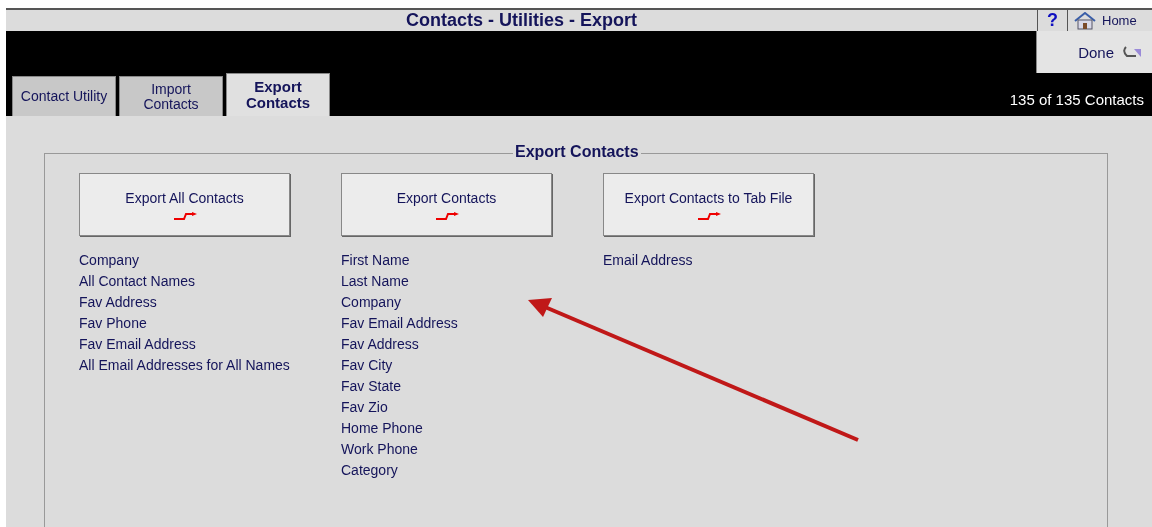 The image size is (1152, 527). What do you see at coordinates (171, 96) in the screenshot?
I see `tab: Import Contacts` at bounding box center [171, 96].